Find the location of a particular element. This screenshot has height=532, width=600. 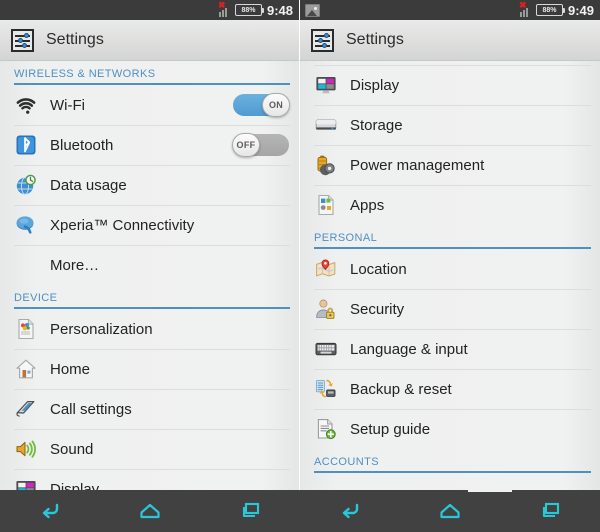

list-item-language-input: Language & input is located at coordinates (450, 349).